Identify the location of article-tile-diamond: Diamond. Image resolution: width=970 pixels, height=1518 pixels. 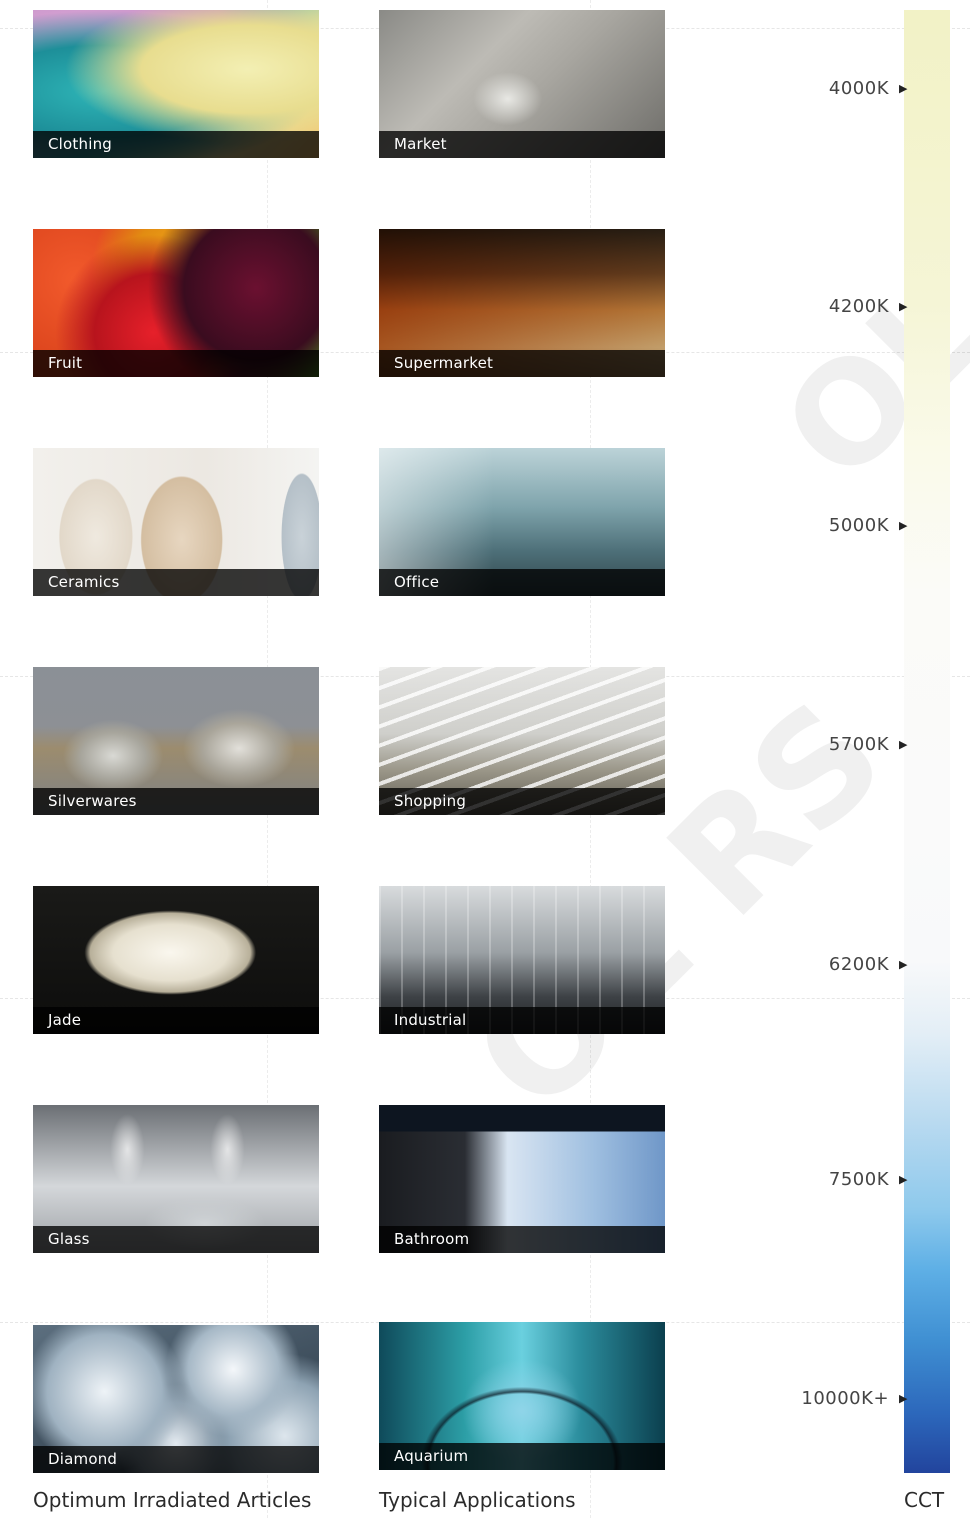
(176, 1399).